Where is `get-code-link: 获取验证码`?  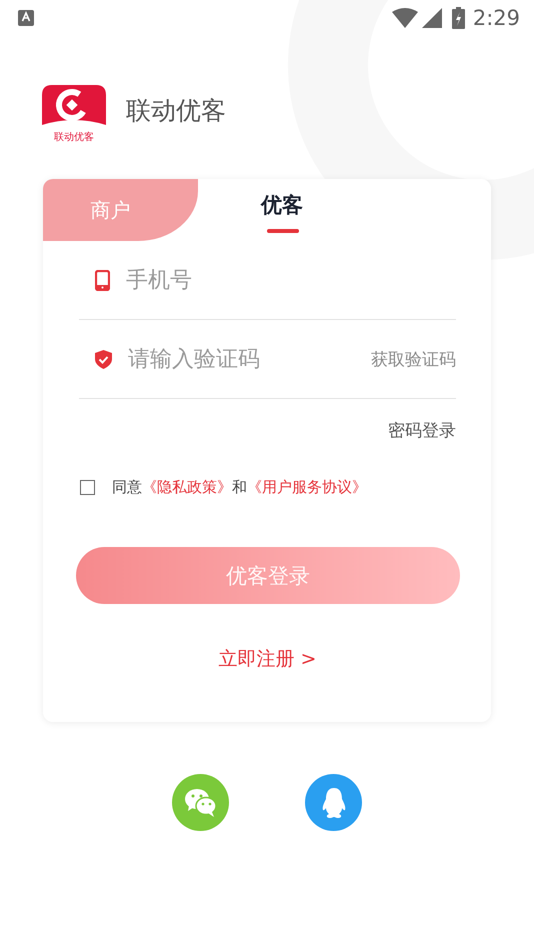
get-code-link: 获取验证码 is located at coordinates (413, 359).